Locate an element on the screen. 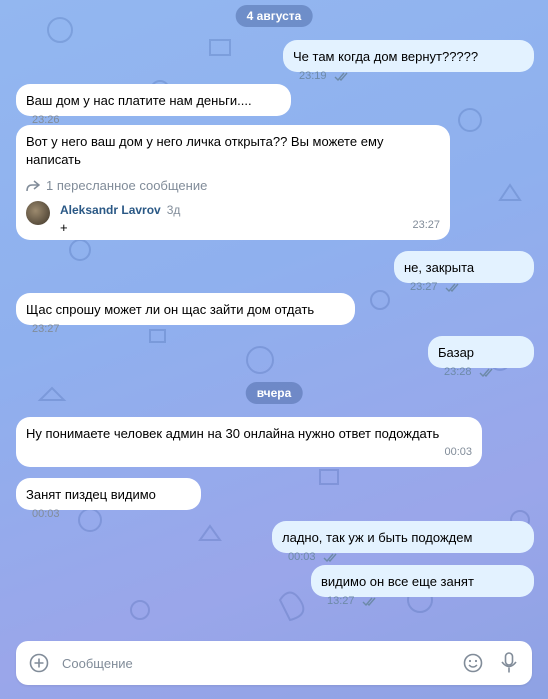  message-composer is located at coordinates (274, 663).